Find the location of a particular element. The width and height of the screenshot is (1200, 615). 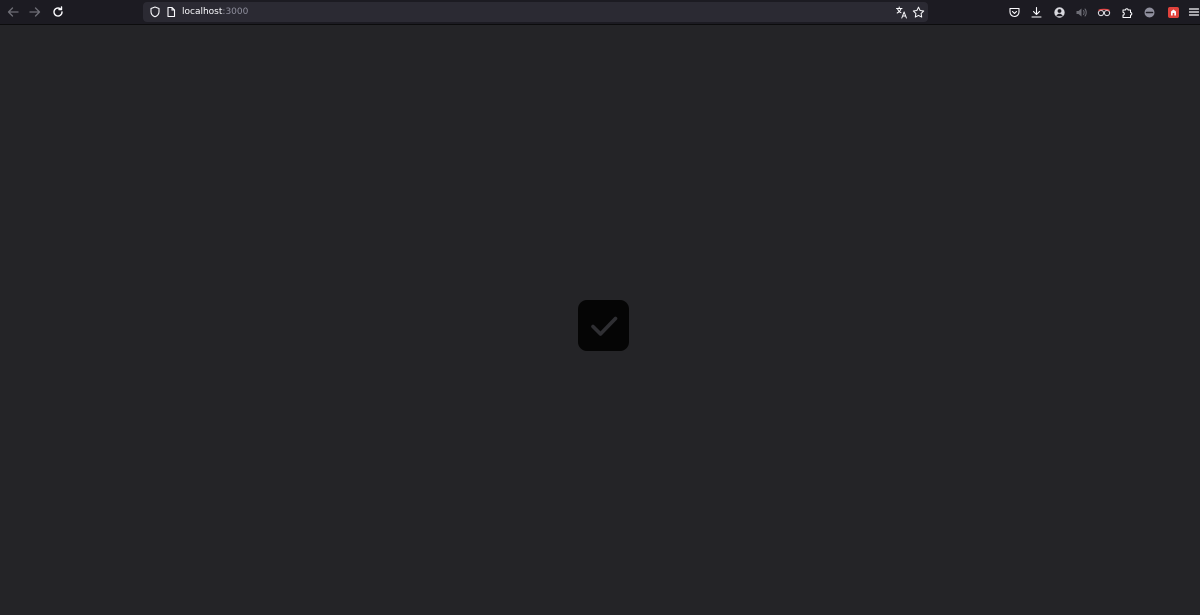

extension-blocker-icon is located at coordinates (1149, 12).